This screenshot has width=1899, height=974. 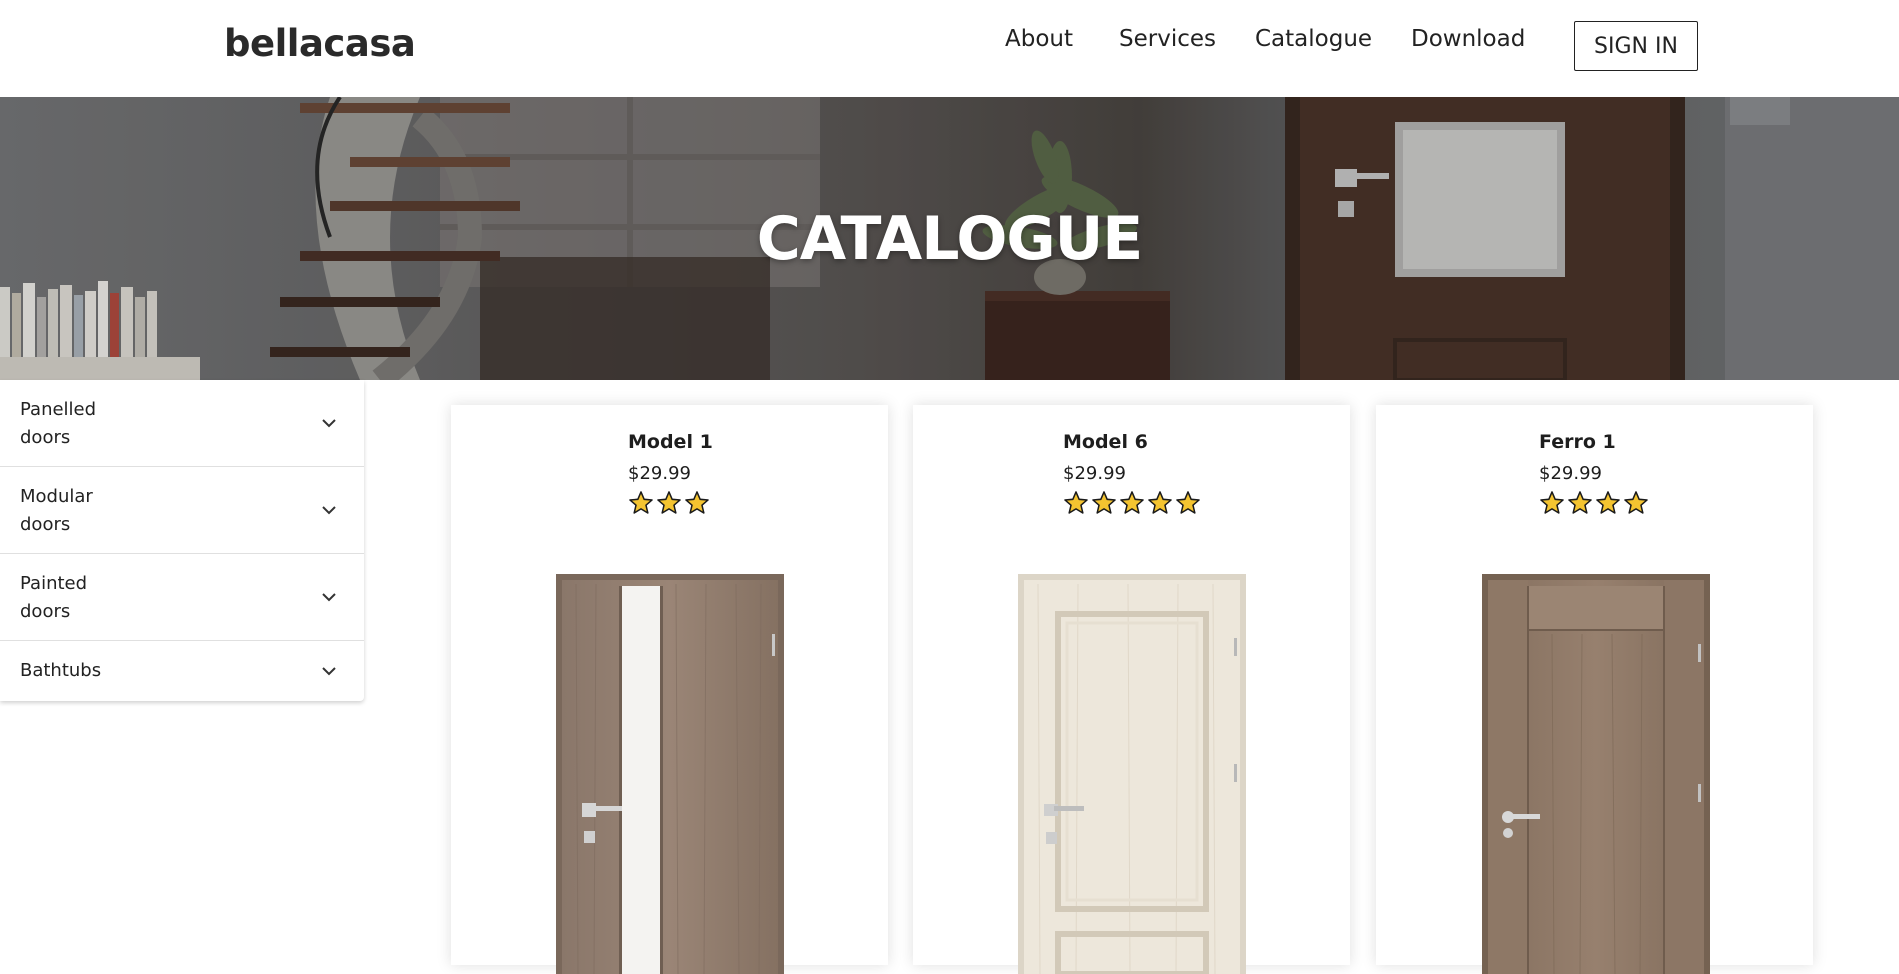 I want to click on page-title: CATALOGUE, so click(x=950, y=239).